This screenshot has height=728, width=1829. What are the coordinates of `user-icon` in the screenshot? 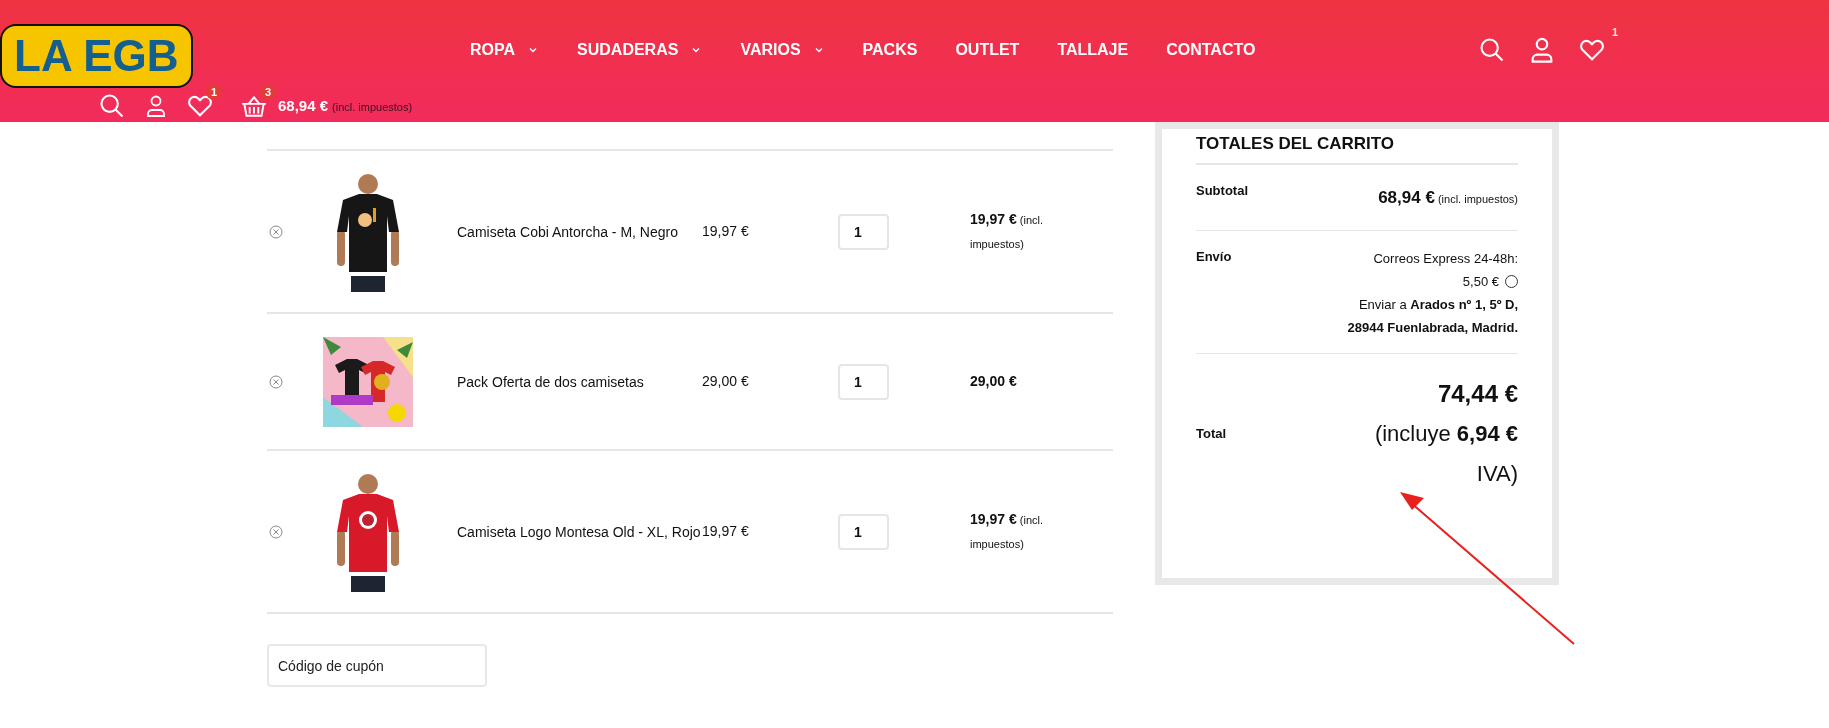 It's located at (156, 106).